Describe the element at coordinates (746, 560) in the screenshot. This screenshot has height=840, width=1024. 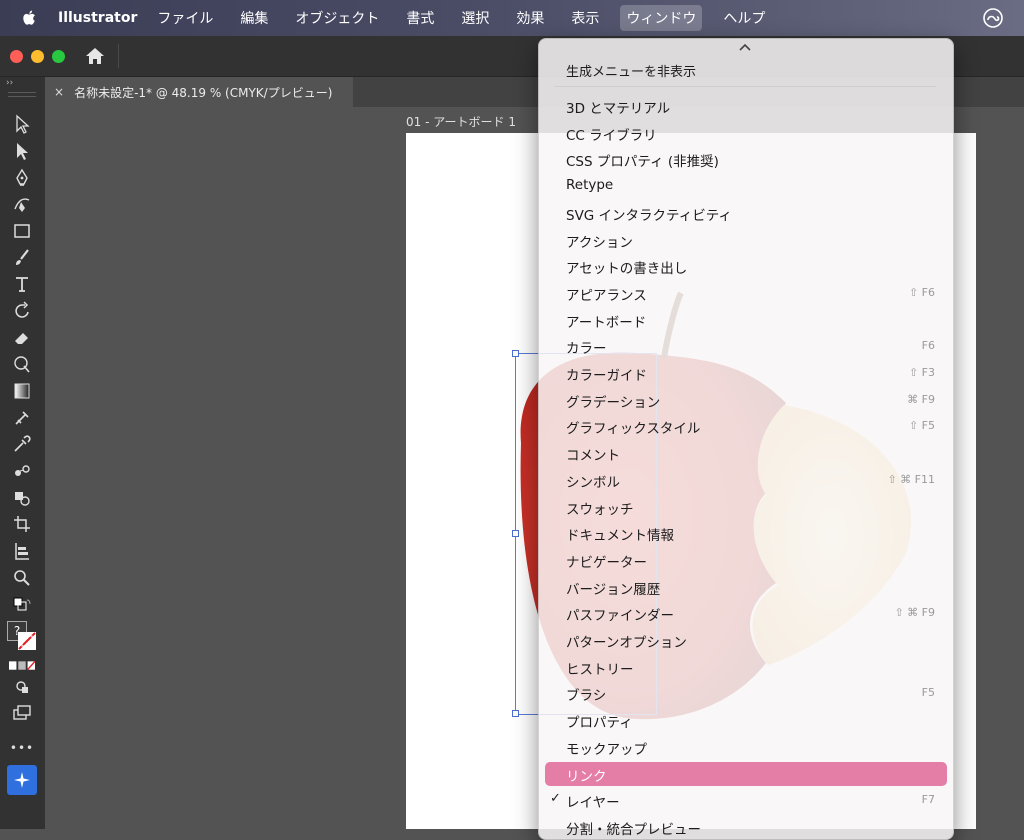
I see `menu-item: ナビゲーター` at that location.